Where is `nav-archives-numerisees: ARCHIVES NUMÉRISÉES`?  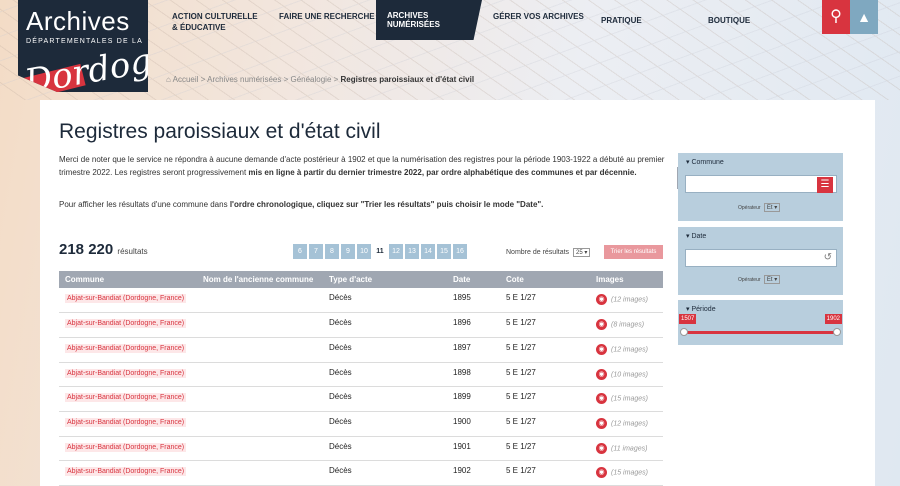
nav-archives-numerisees: ARCHIVES NUMÉRISÉES is located at coordinates (429, 20).